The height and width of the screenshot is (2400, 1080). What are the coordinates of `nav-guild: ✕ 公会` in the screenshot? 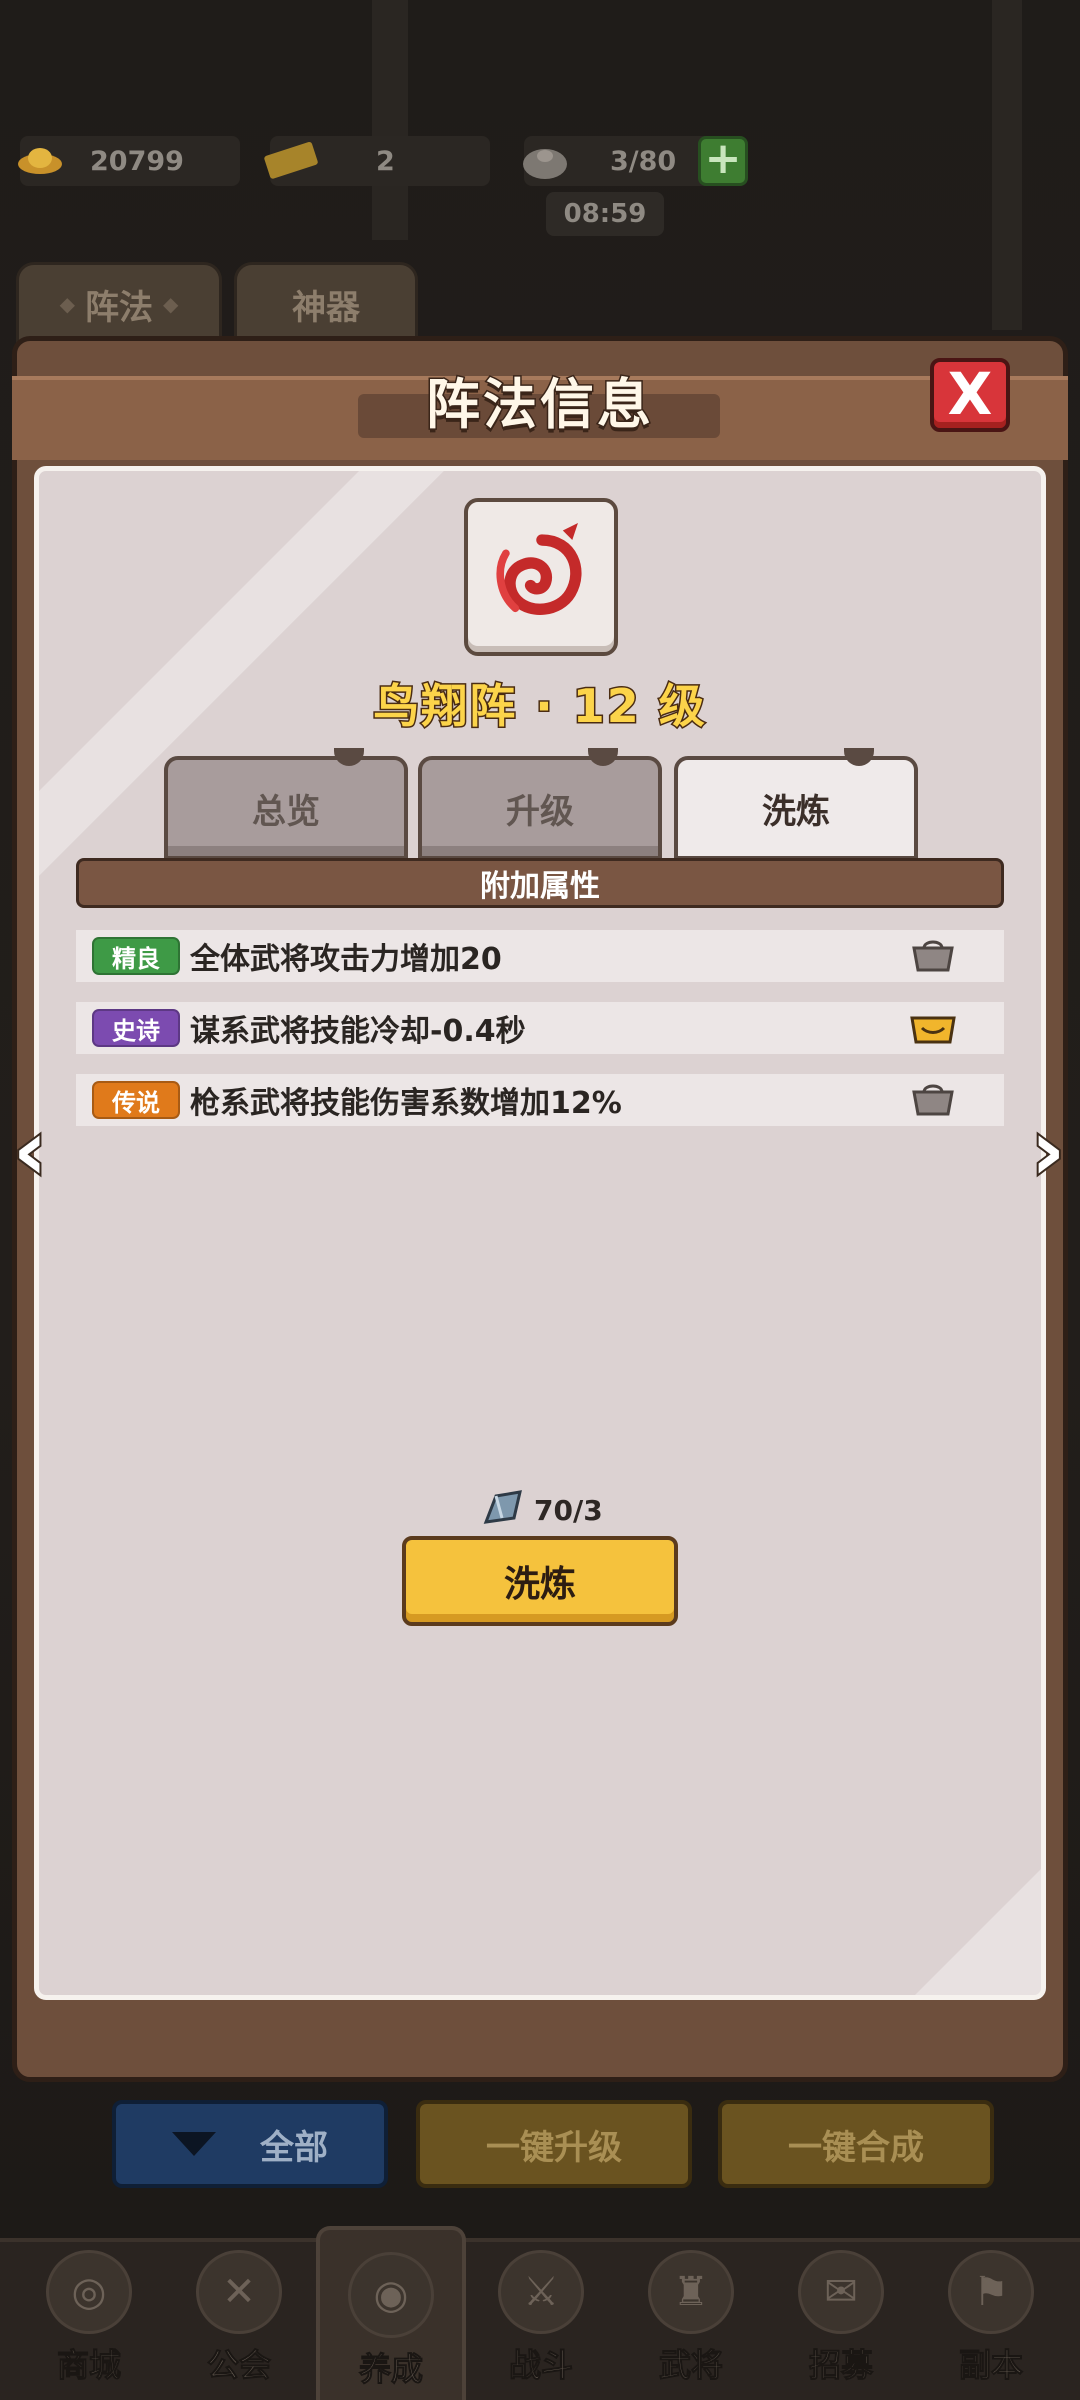 It's located at (239, 2323).